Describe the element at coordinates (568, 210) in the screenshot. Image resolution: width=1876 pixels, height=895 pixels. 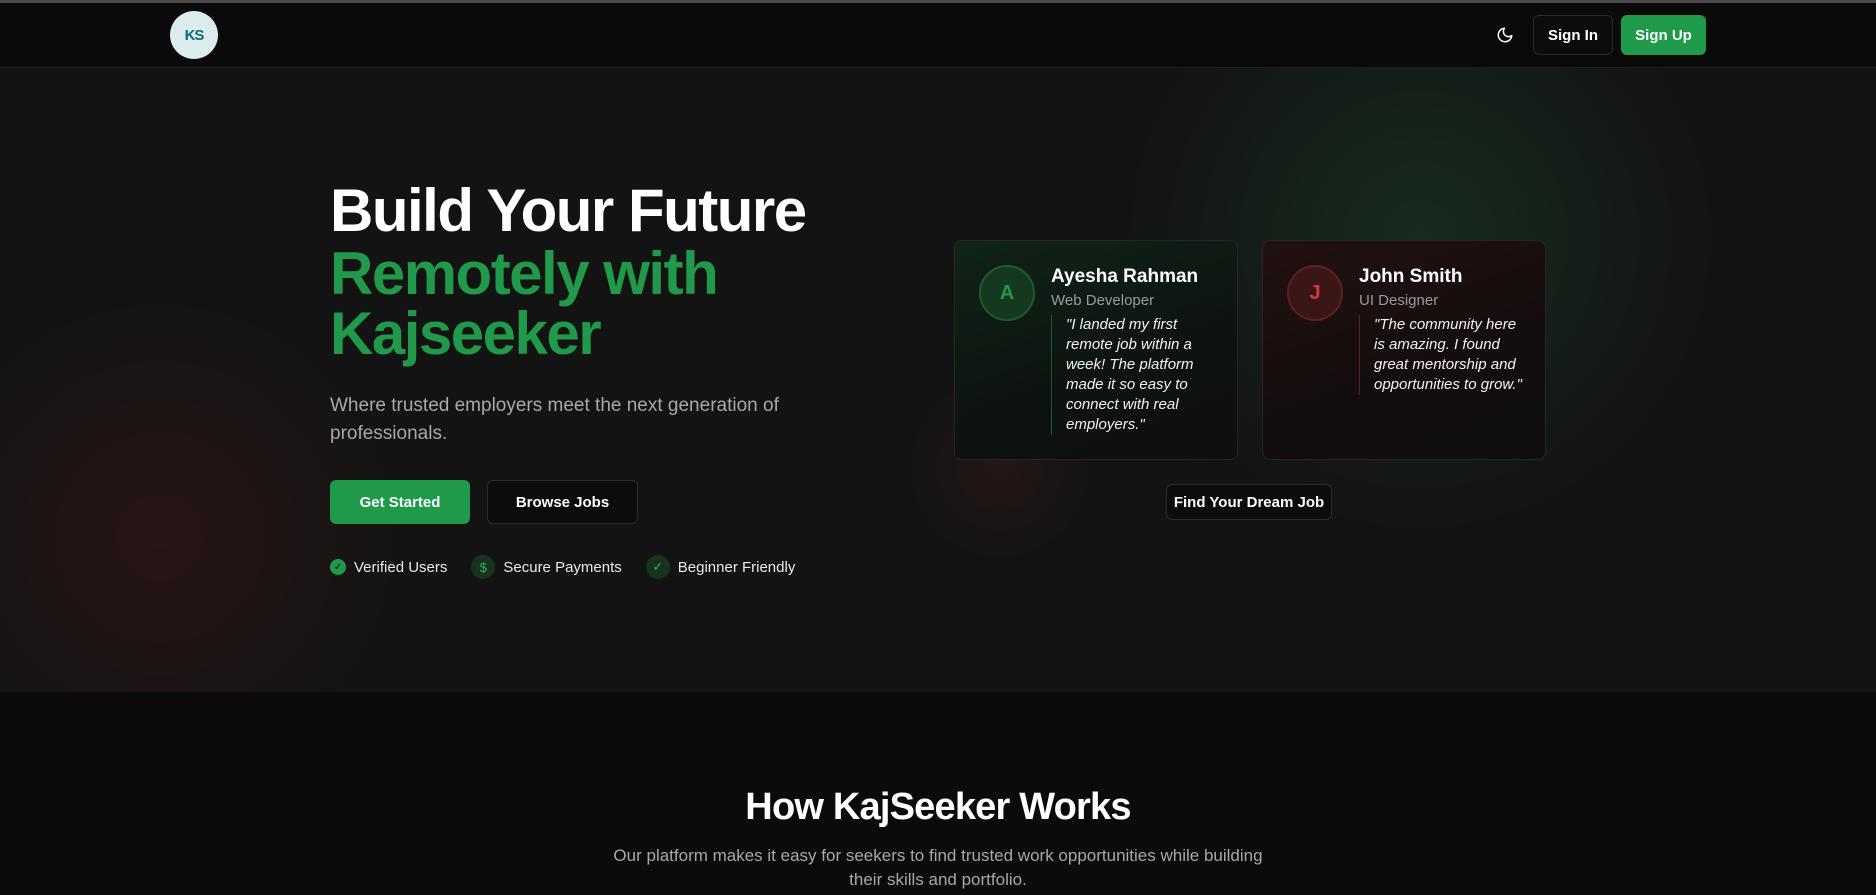
I see `hero-title-line1: Build Your Future` at that location.